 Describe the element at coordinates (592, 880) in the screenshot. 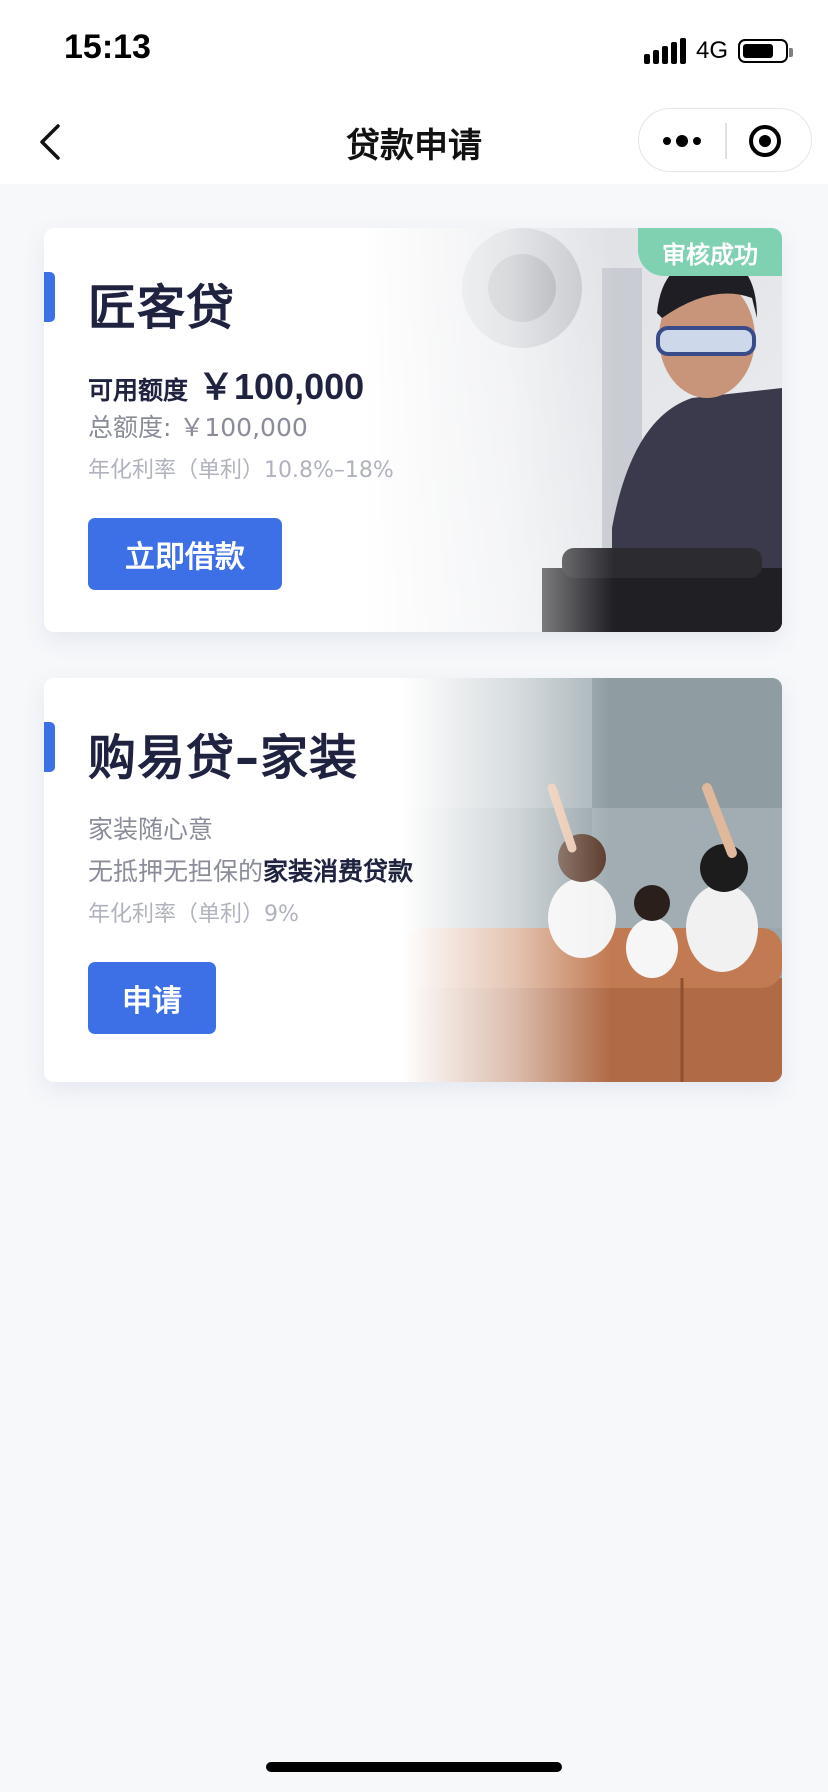

I see `family-on-sofa-photo` at that location.